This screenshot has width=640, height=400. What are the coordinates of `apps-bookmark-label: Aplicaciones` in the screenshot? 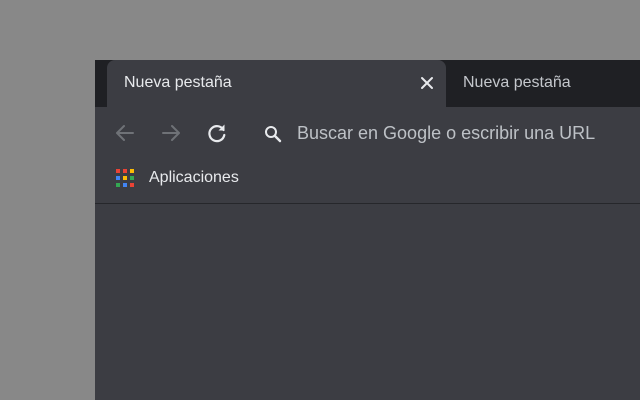 It's located at (194, 178).